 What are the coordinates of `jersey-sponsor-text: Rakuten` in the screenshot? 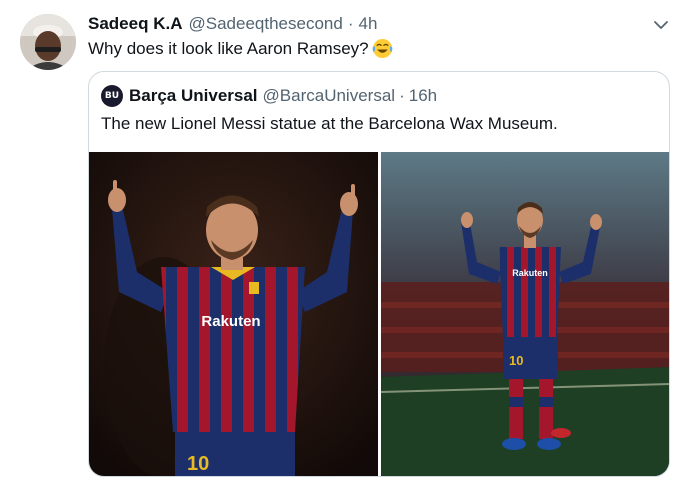 It's located at (230, 321).